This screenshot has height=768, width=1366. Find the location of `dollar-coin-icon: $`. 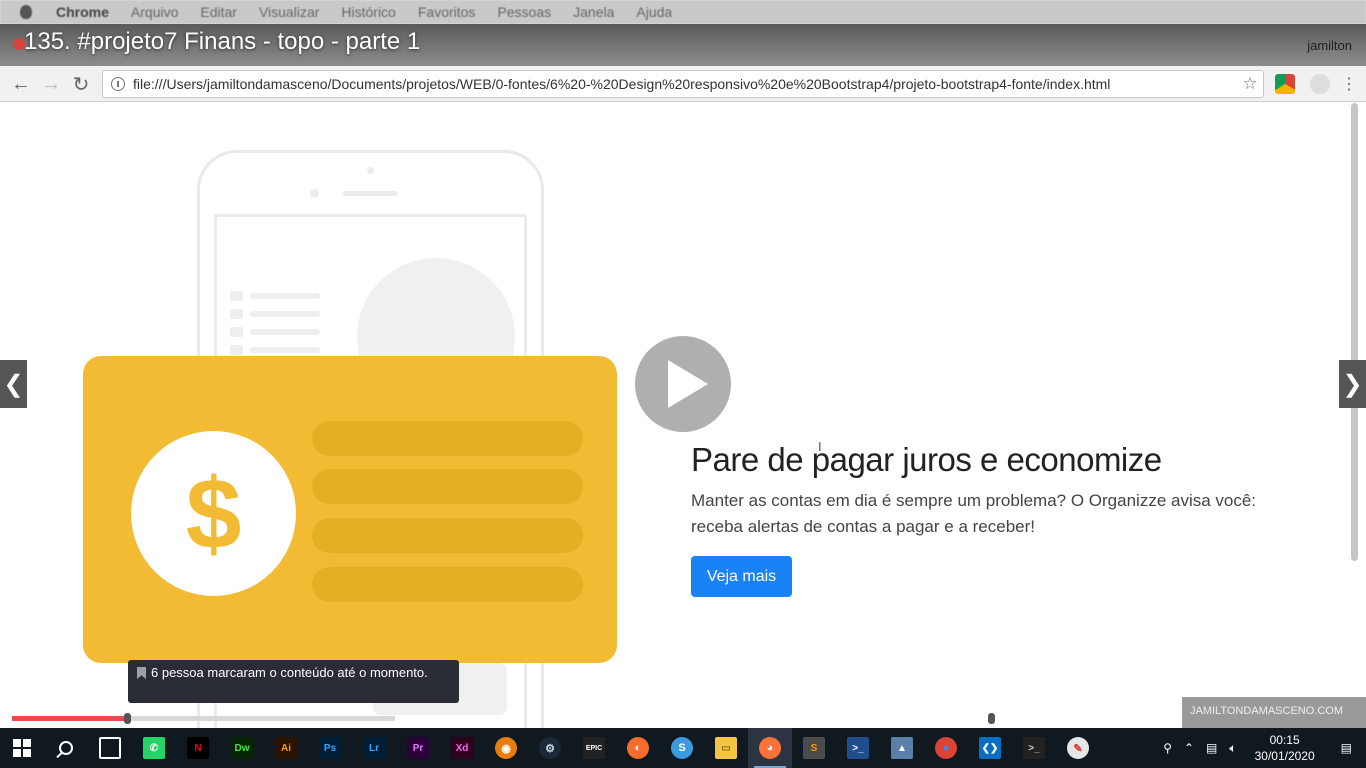

dollar-coin-icon: $ is located at coordinates (213, 513).